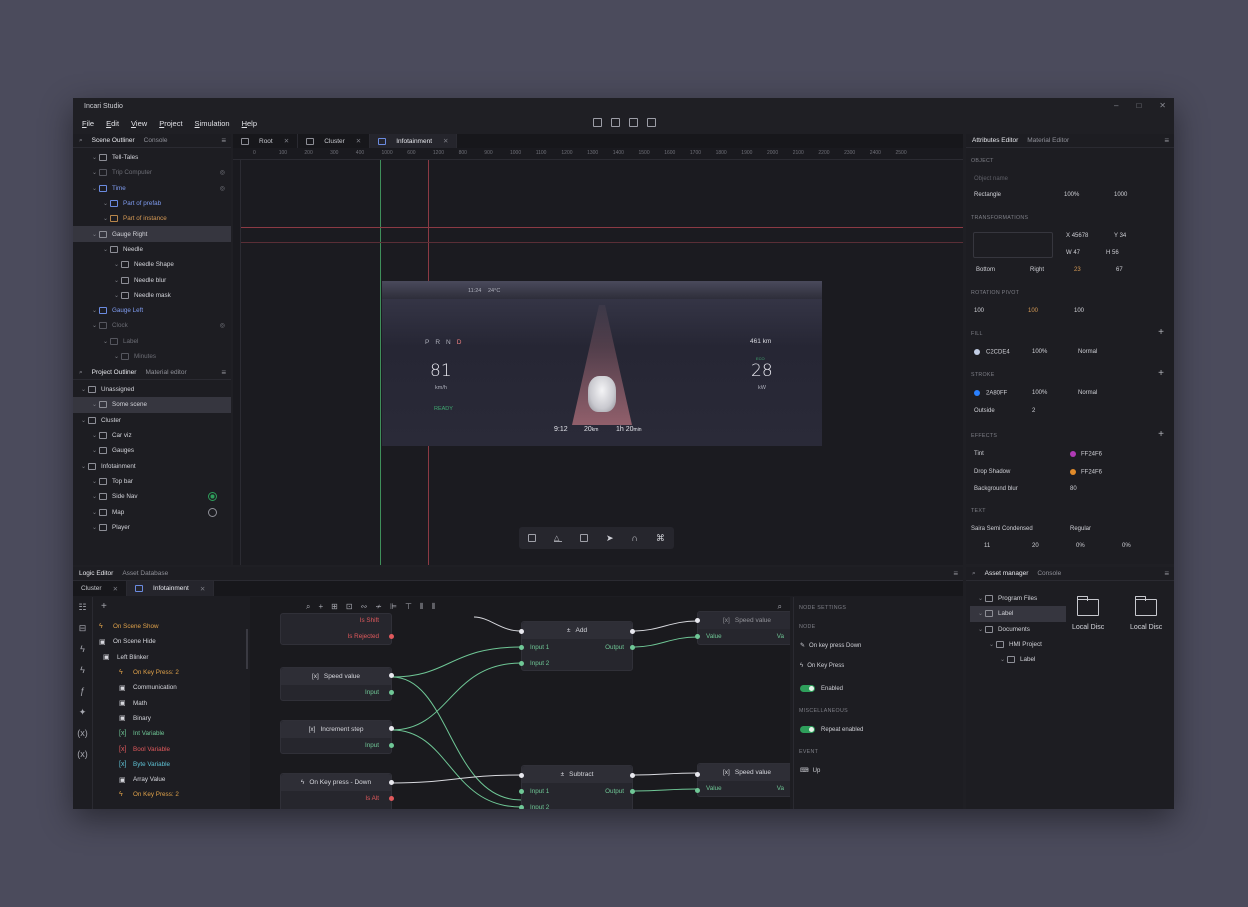 Image resolution: width=1248 pixels, height=907 pixels. What do you see at coordinates (212, 123) in the screenshot?
I see `menu-simulation: Simulation` at bounding box center [212, 123].